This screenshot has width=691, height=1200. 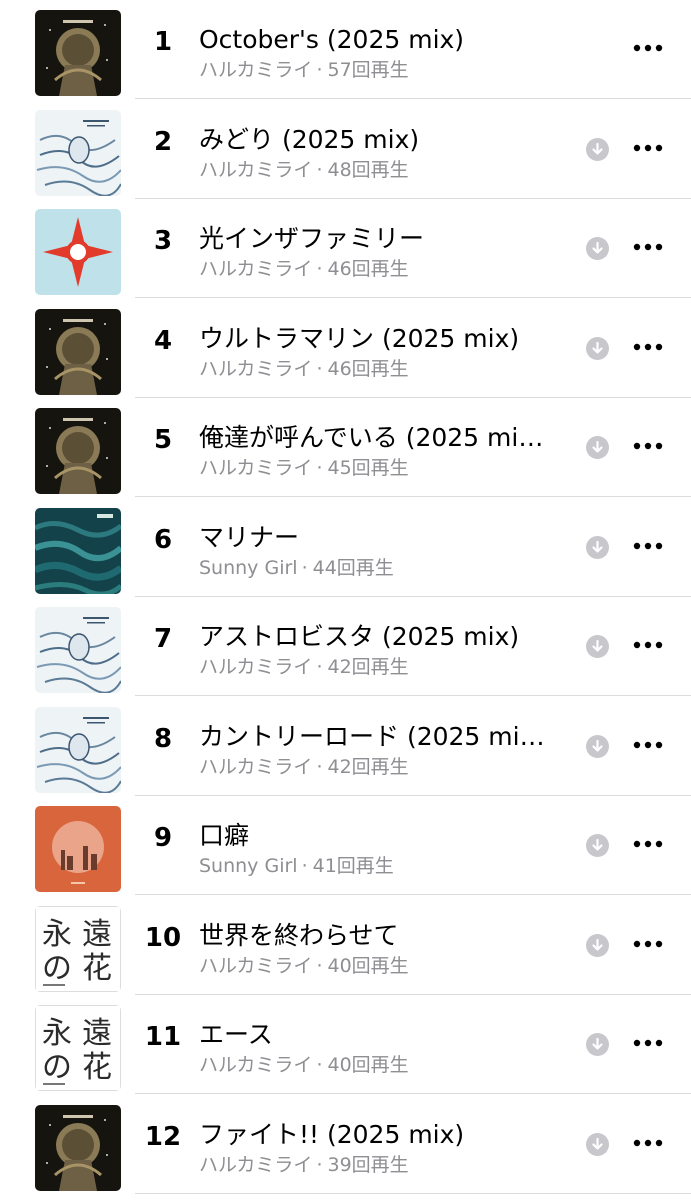 What do you see at coordinates (345, 149) in the screenshot?
I see `track-row: 2 みどり (2025 mix) ハルカミライ · 48回再生` at bounding box center [345, 149].